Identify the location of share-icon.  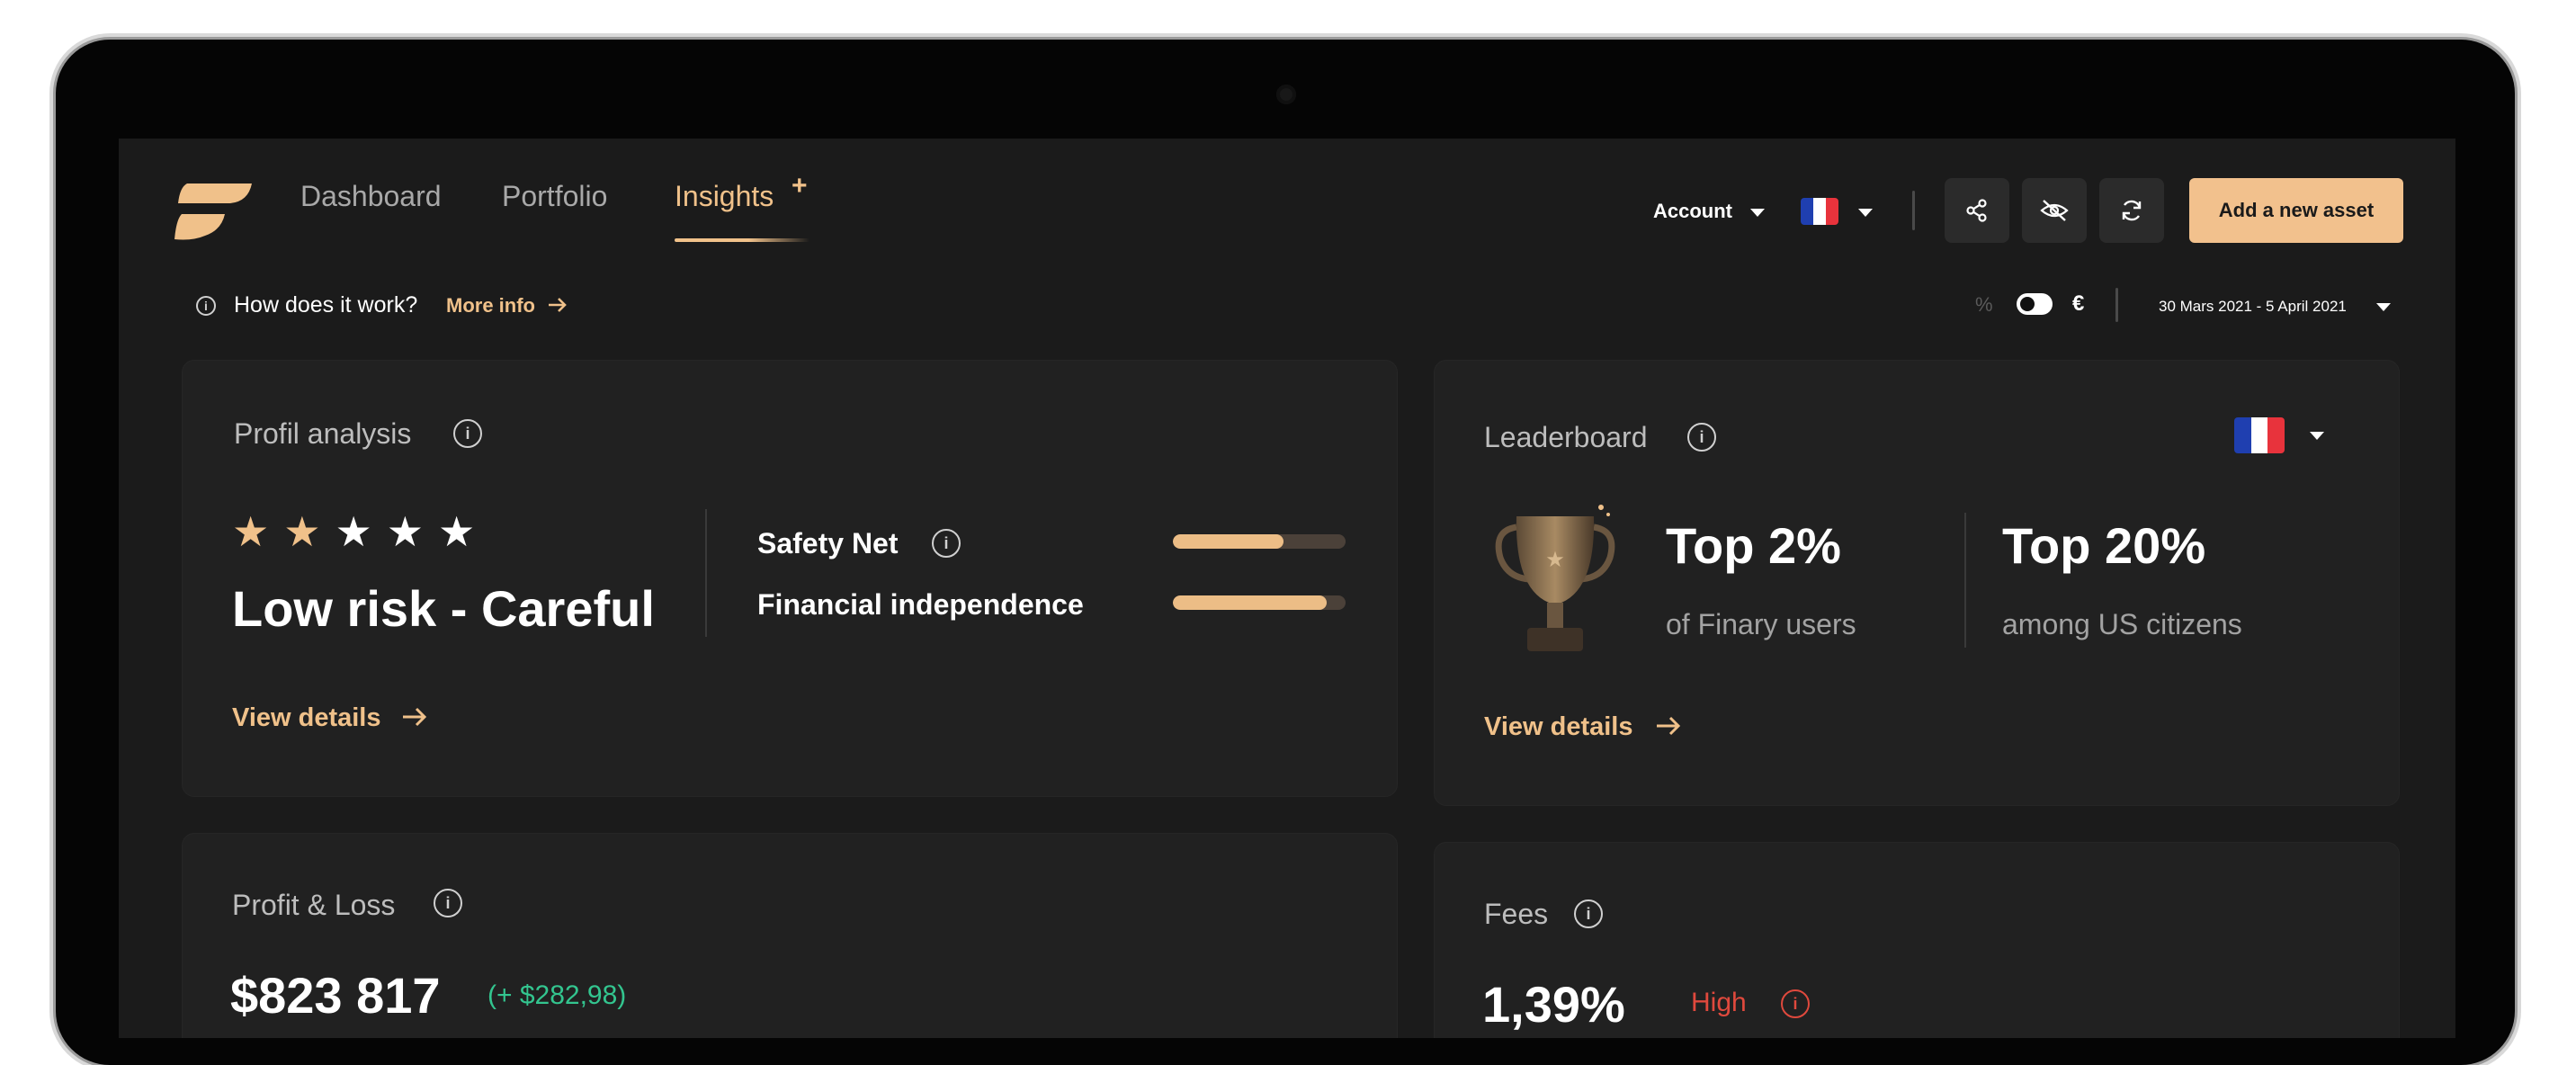
(1977, 210).